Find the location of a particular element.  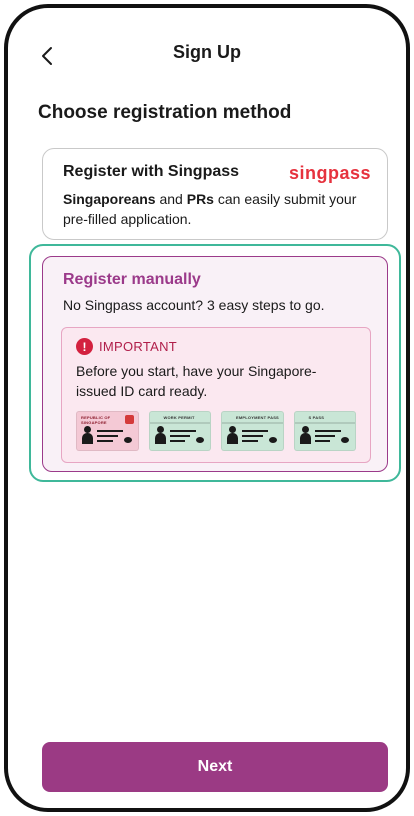

nric-card-image: REPUBLIC OF SINGAPORE is located at coordinates (107, 431).